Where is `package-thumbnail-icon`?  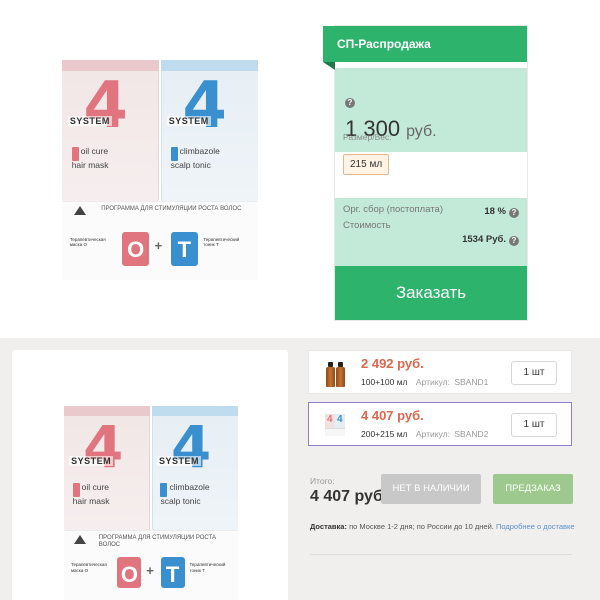
package-thumbnail-icon is located at coordinates (335, 425).